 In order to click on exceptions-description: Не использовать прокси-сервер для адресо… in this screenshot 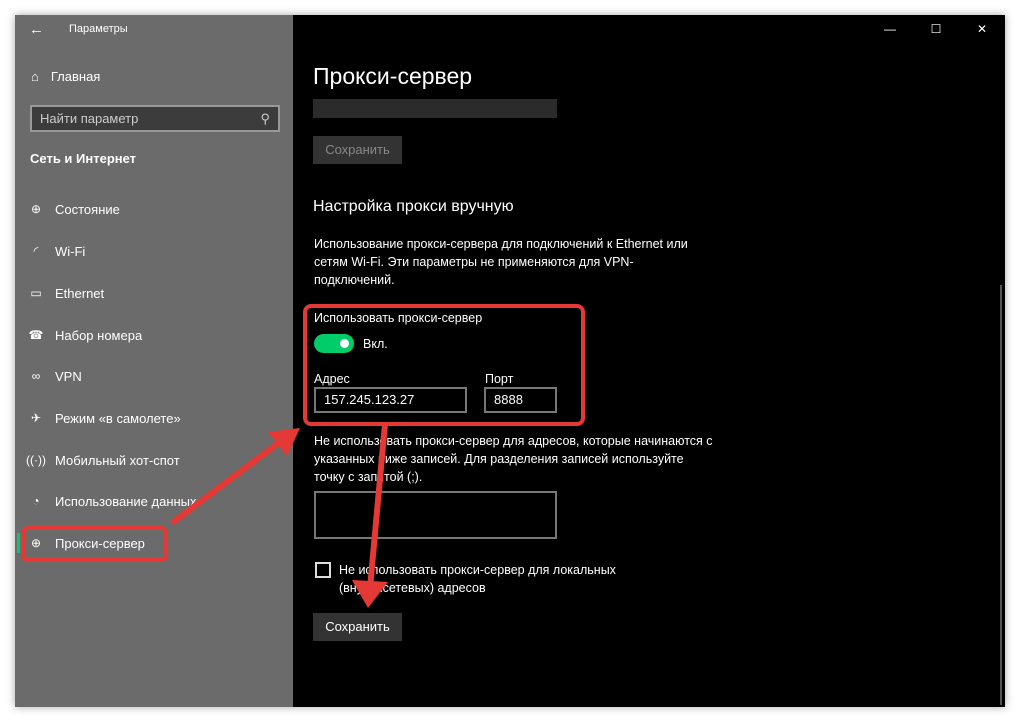, I will do `click(513, 459)`.